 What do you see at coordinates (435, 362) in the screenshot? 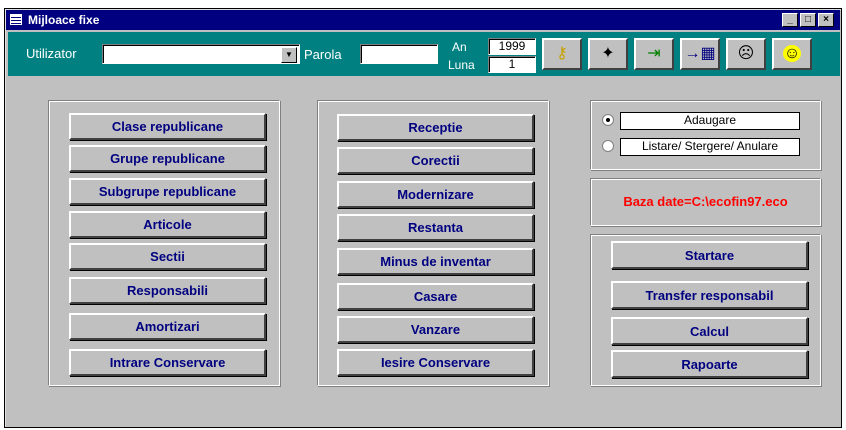
I see `button-iesire-conservare: Iesire Conservare` at bounding box center [435, 362].